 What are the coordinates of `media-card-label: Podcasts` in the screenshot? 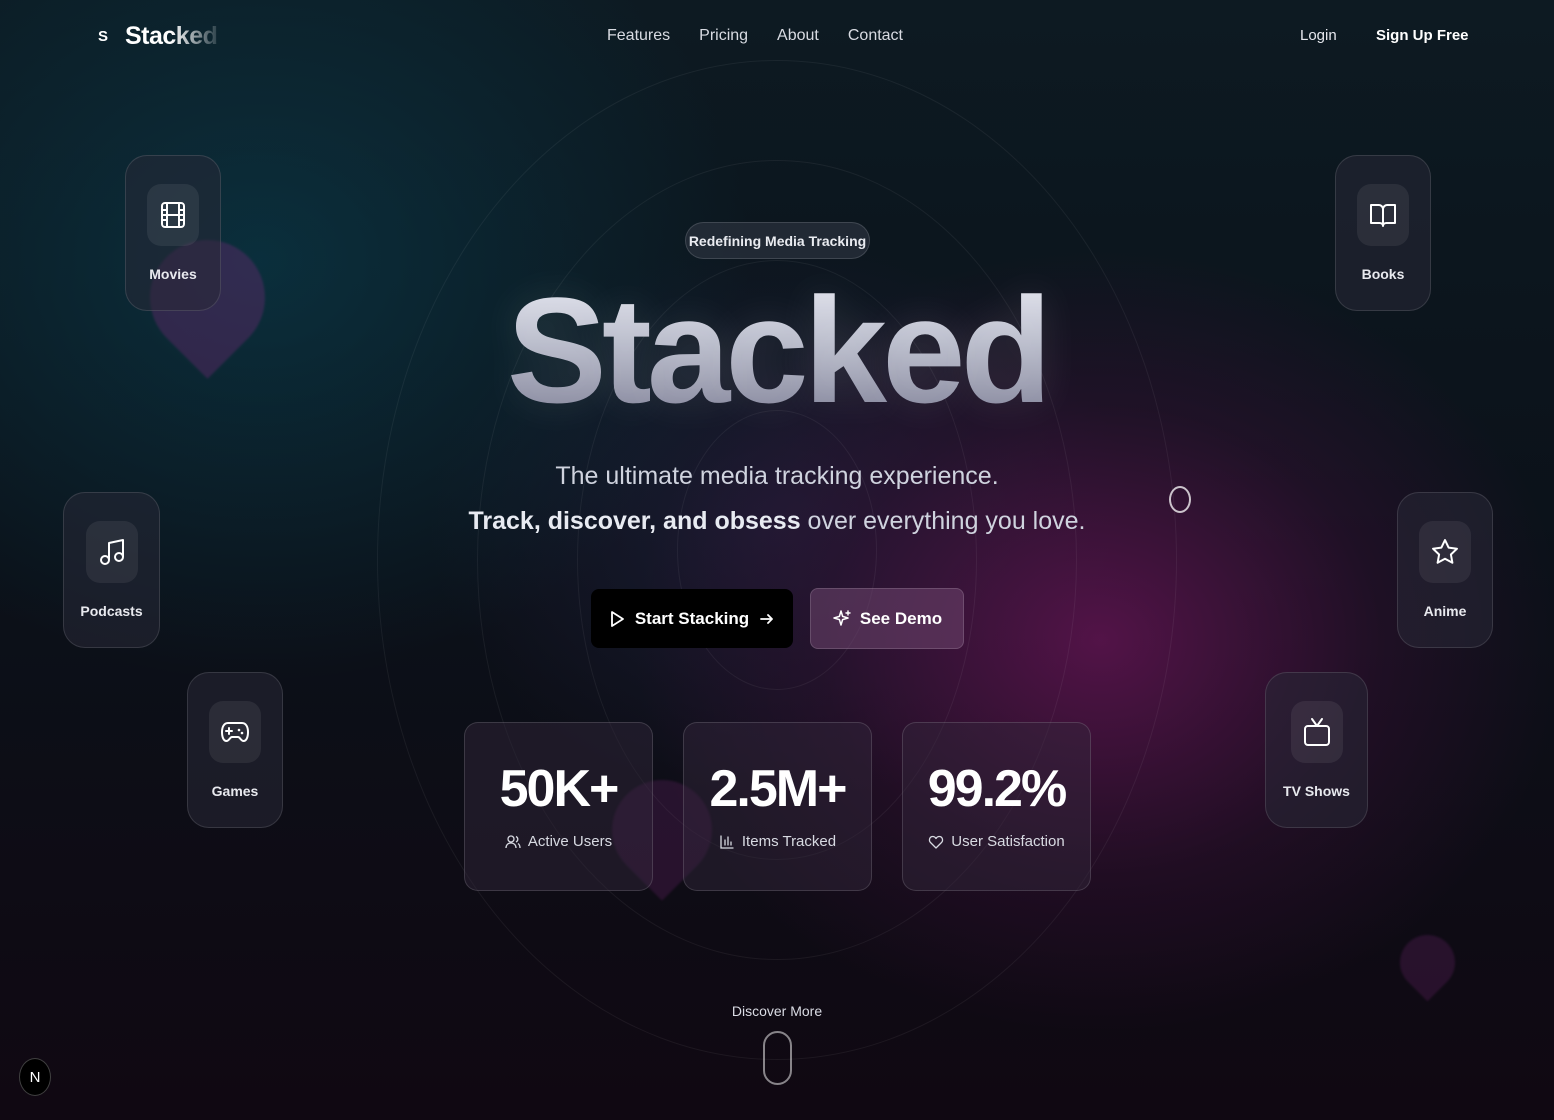 It's located at (111, 611).